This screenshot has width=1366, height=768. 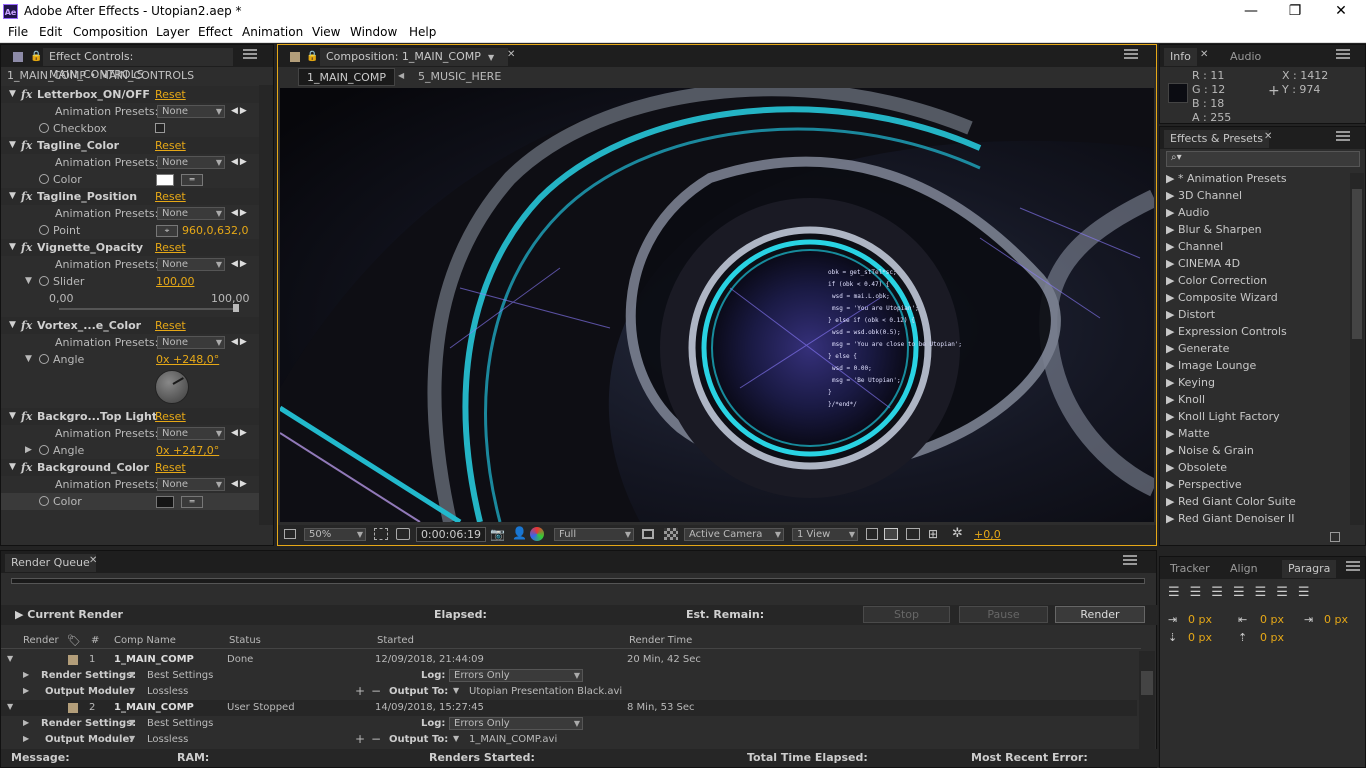 I want to click on zoom-dropdown: 50%, so click(x=335, y=534).